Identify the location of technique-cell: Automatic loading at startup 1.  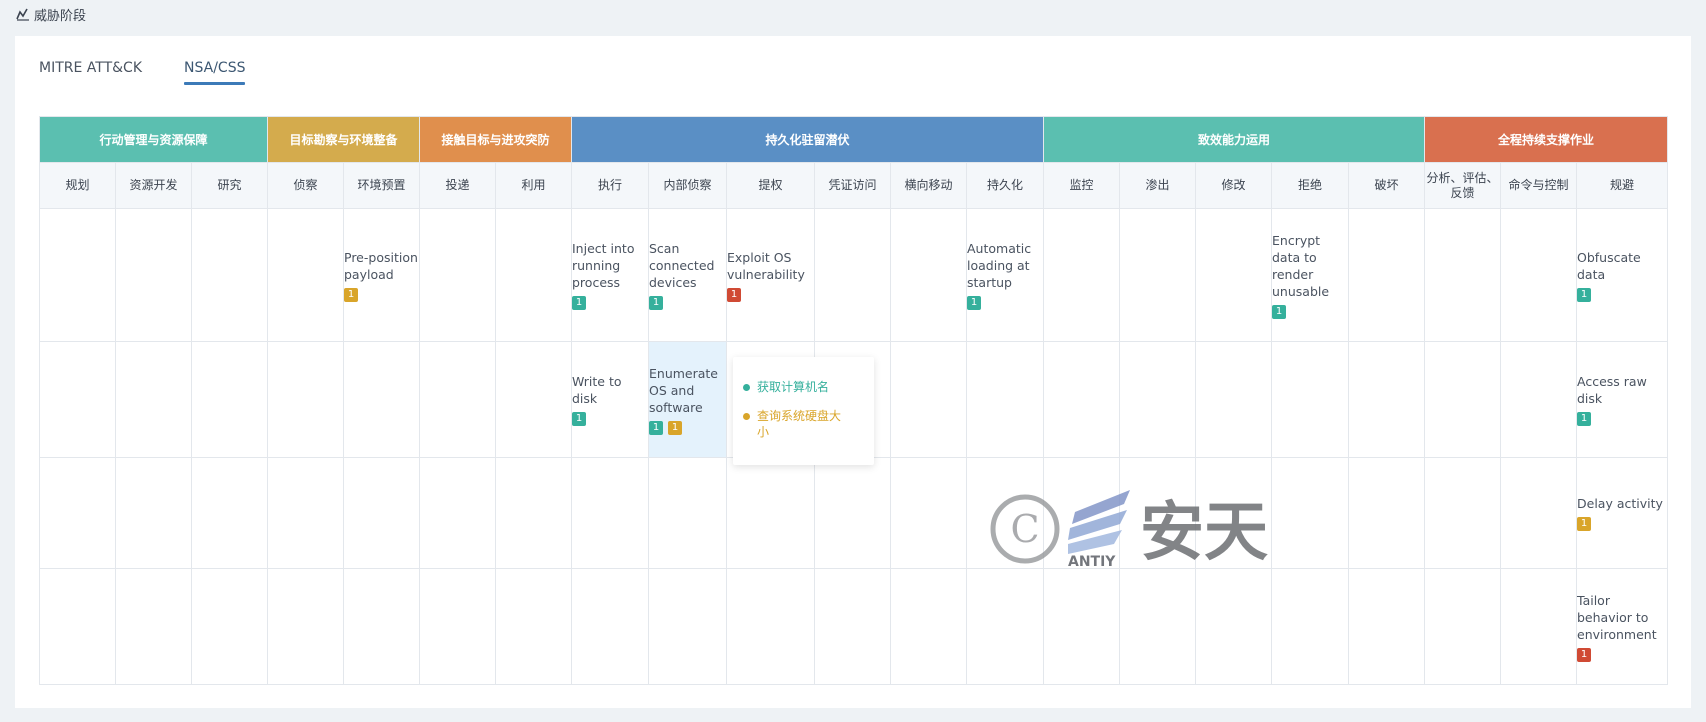
(1005, 275).